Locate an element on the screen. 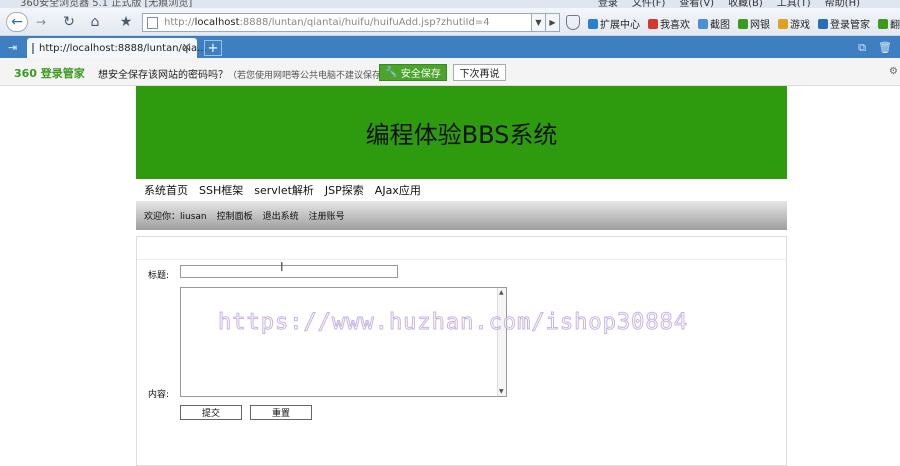  main-nav: 系统首页 SSH框架 servlet解析 JSP探索 AJax应用 is located at coordinates (461, 190).